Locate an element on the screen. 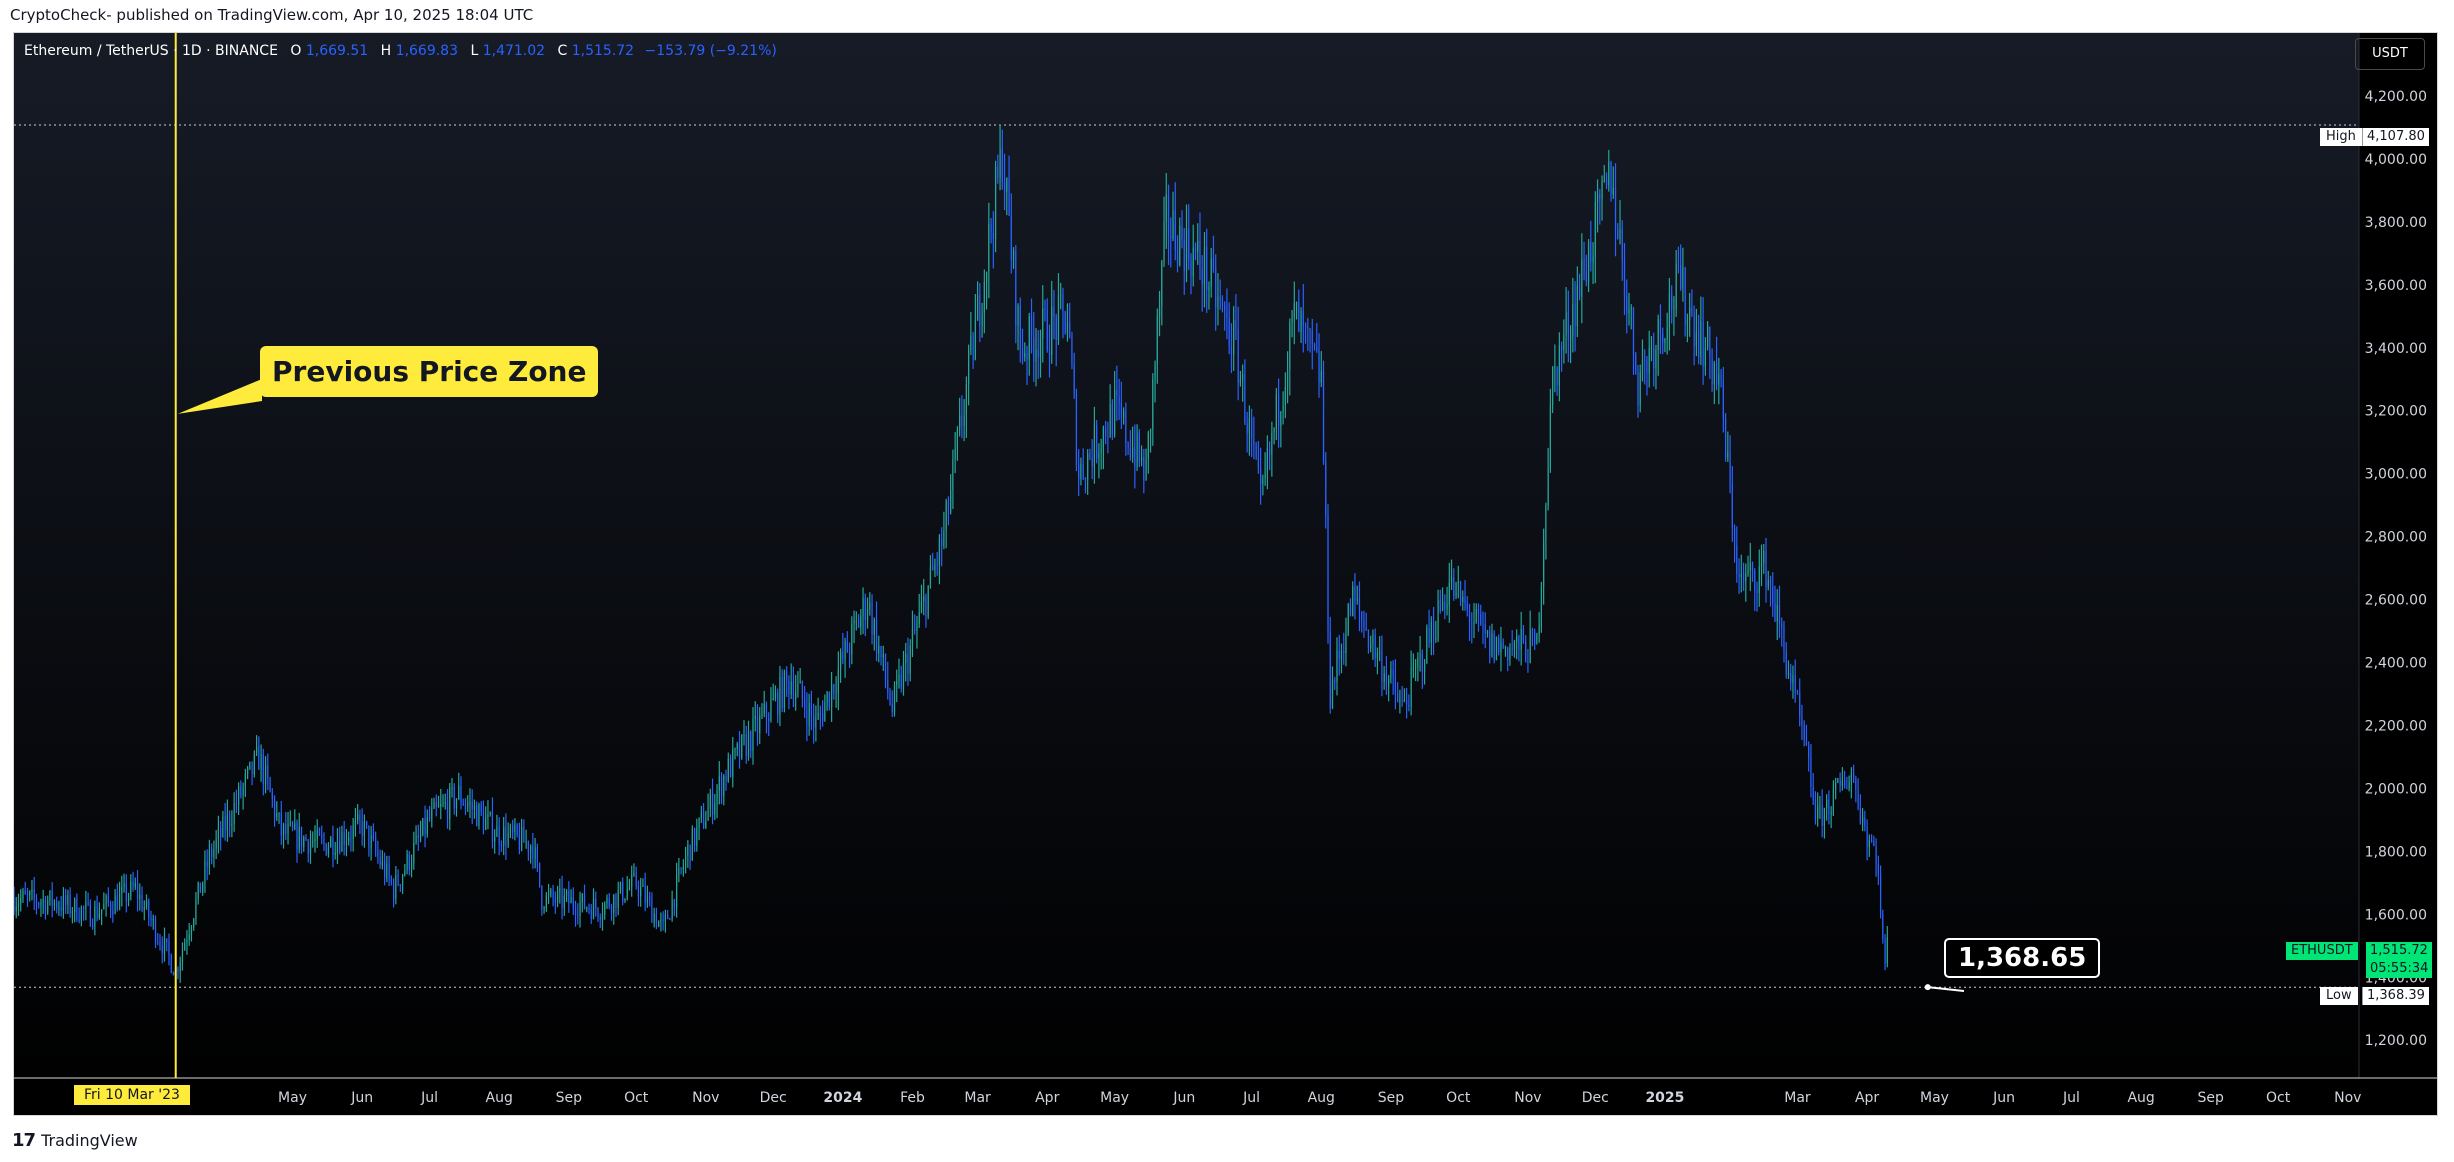 The image size is (2454, 1162). y-tick-label: 3,800.00 is located at coordinates (2396, 223).